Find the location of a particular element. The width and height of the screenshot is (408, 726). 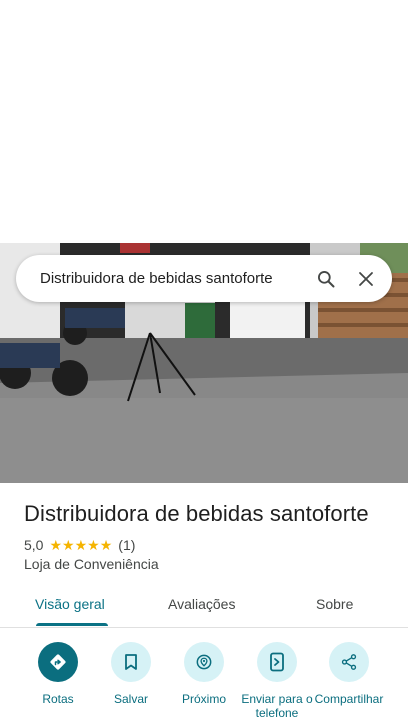

save-button: Salvar is located at coordinates (131, 674).